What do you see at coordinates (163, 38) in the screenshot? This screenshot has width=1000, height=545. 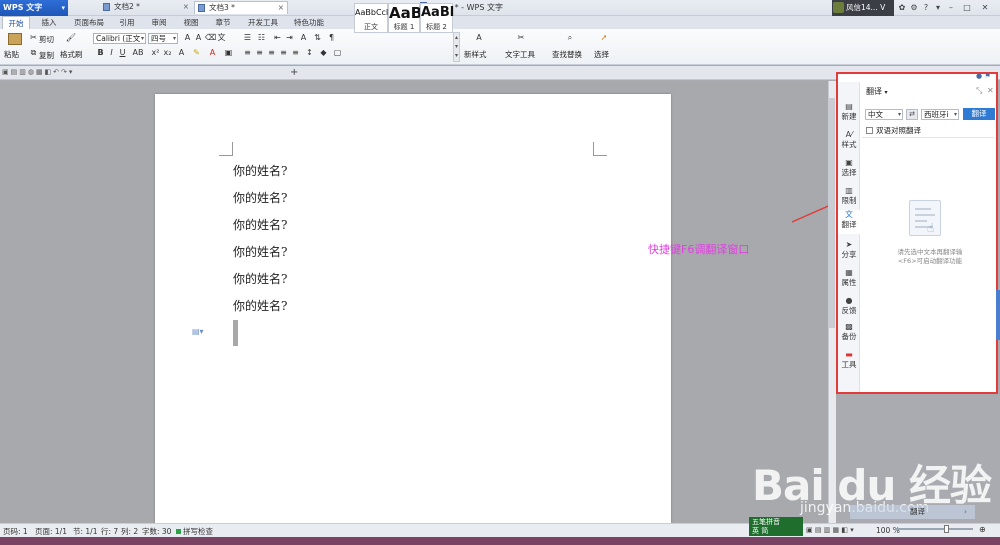 I see `font-size-select: 四号` at bounding box center [163, 38].